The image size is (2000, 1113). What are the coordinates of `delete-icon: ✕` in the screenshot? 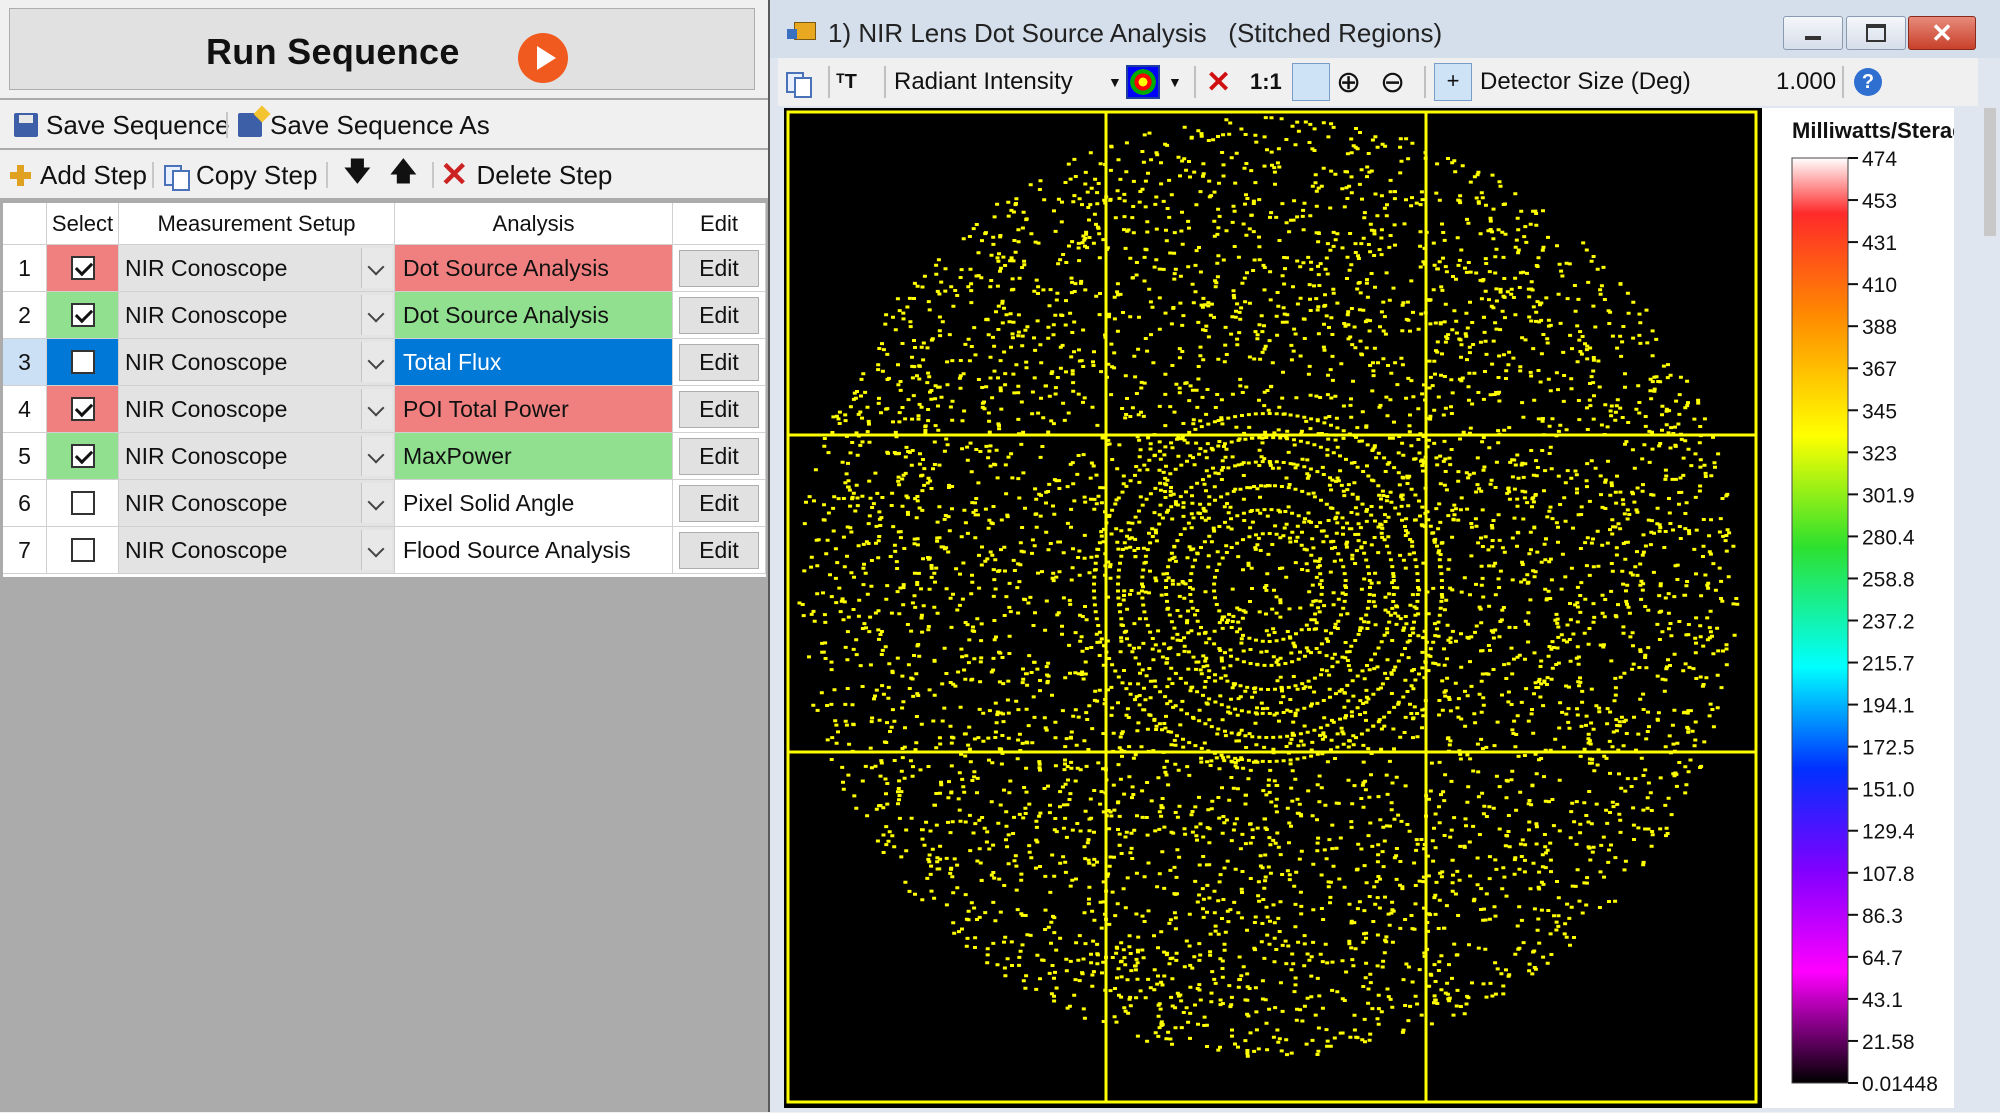 It's located at (454, 175).